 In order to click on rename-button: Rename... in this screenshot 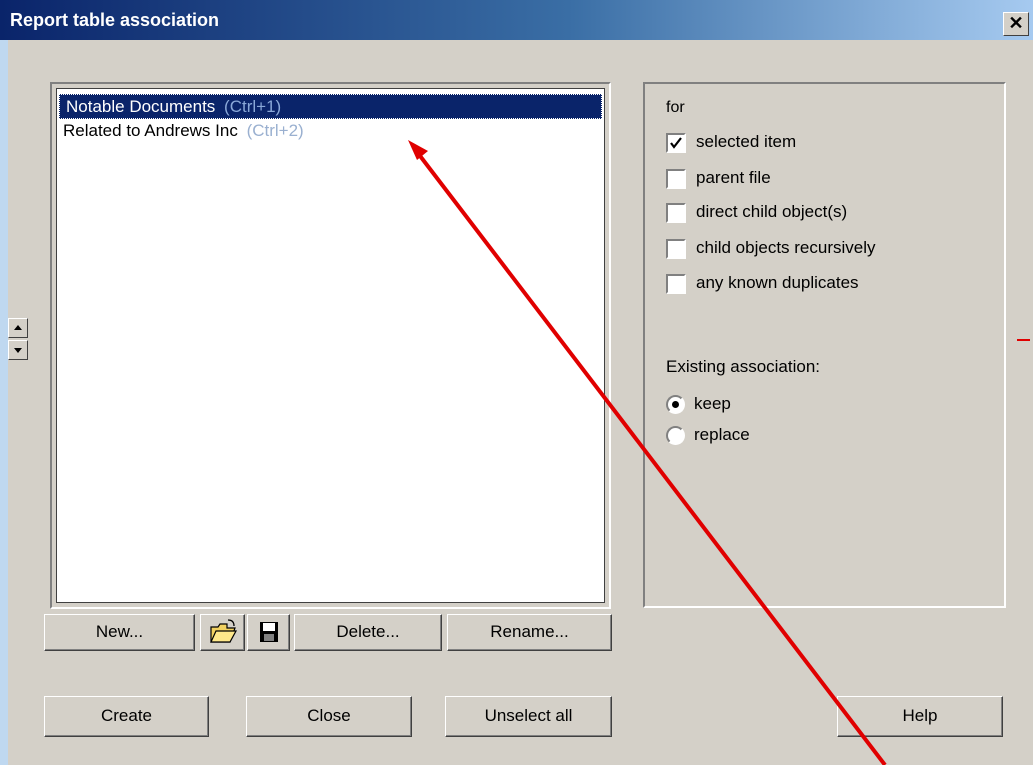, I will do `click(529, 632)`.